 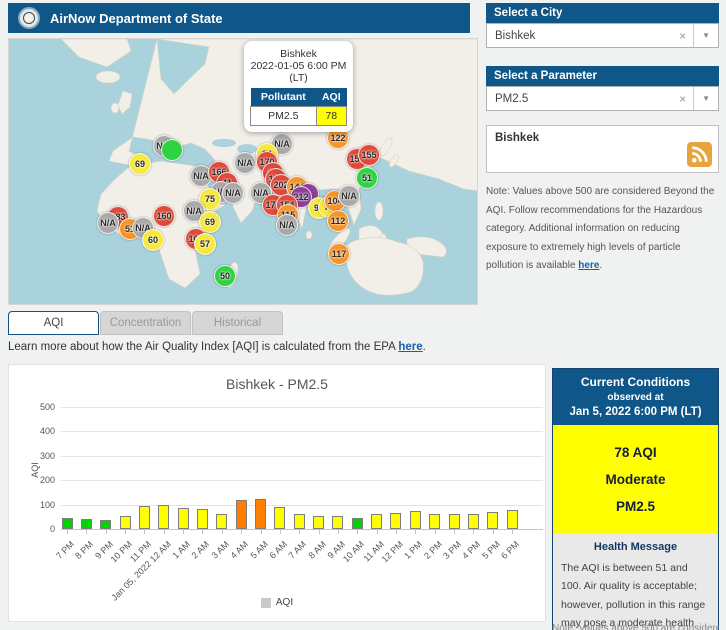 What do you see at coordinates (280, 517) in the screenshot?
I see `bar-6-am` at bounding box center [280, 517].